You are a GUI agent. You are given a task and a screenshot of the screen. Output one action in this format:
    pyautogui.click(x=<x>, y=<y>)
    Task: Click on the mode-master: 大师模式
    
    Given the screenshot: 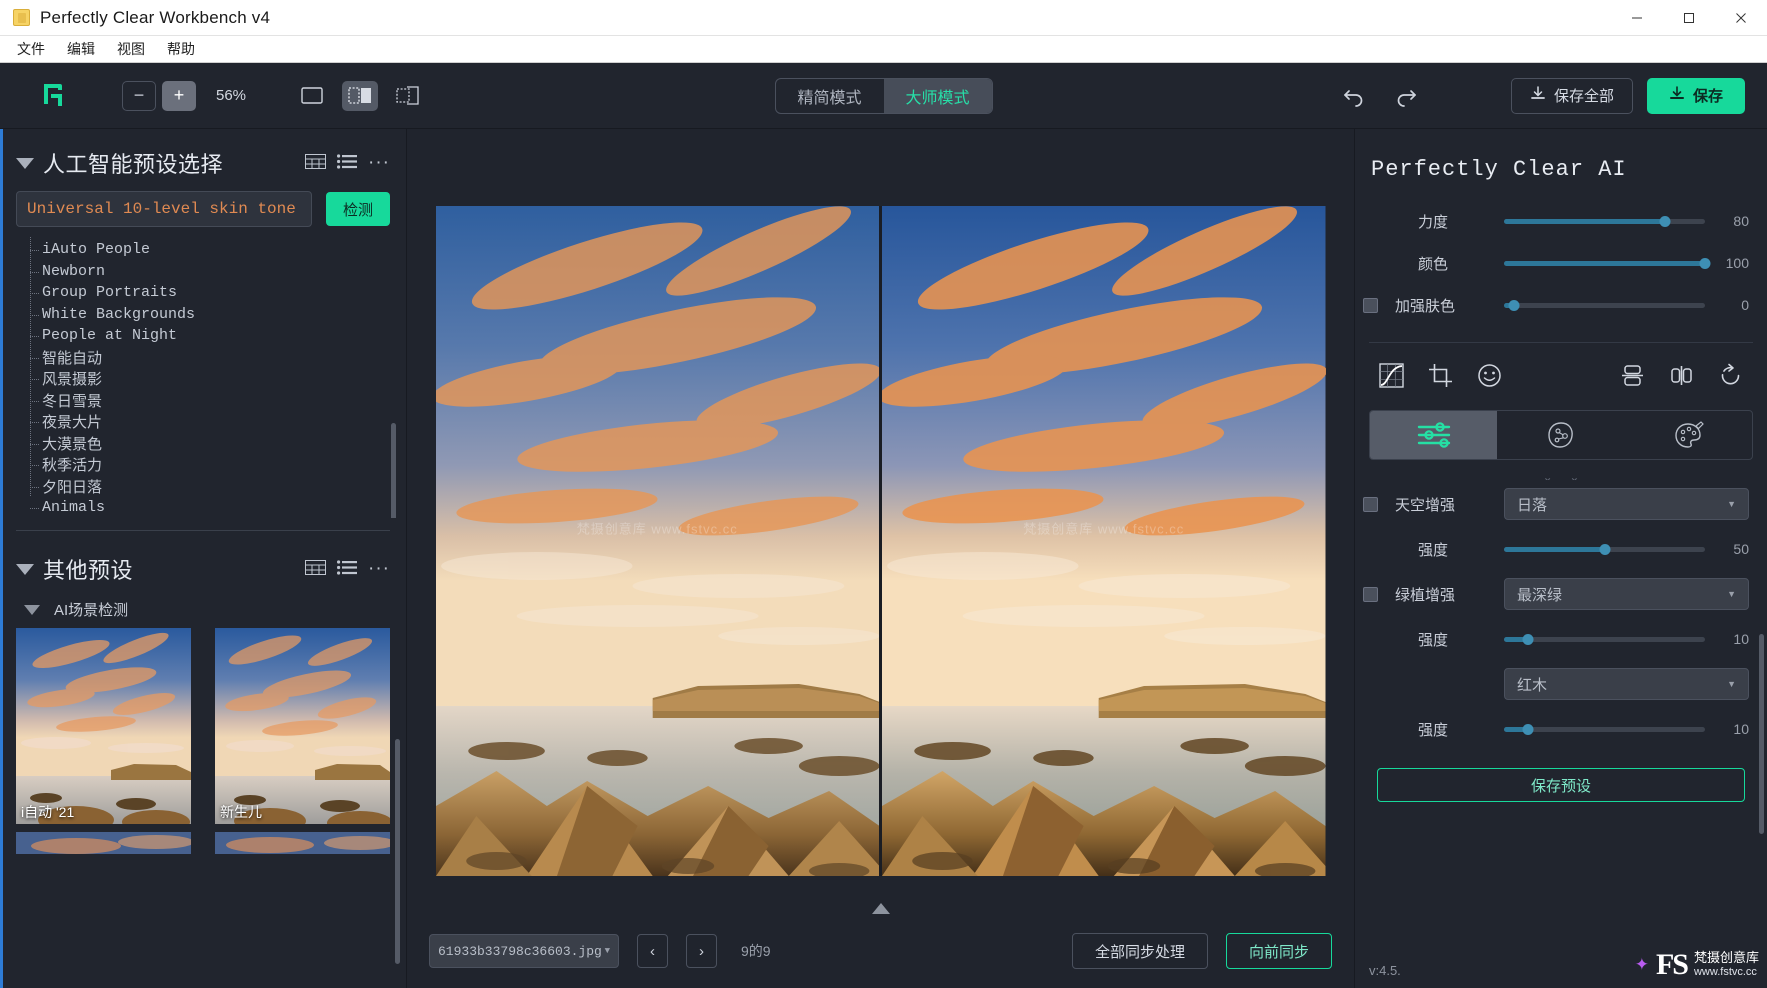 What is the action you would take?
    pyautogui.click(x=937, y=95)
    